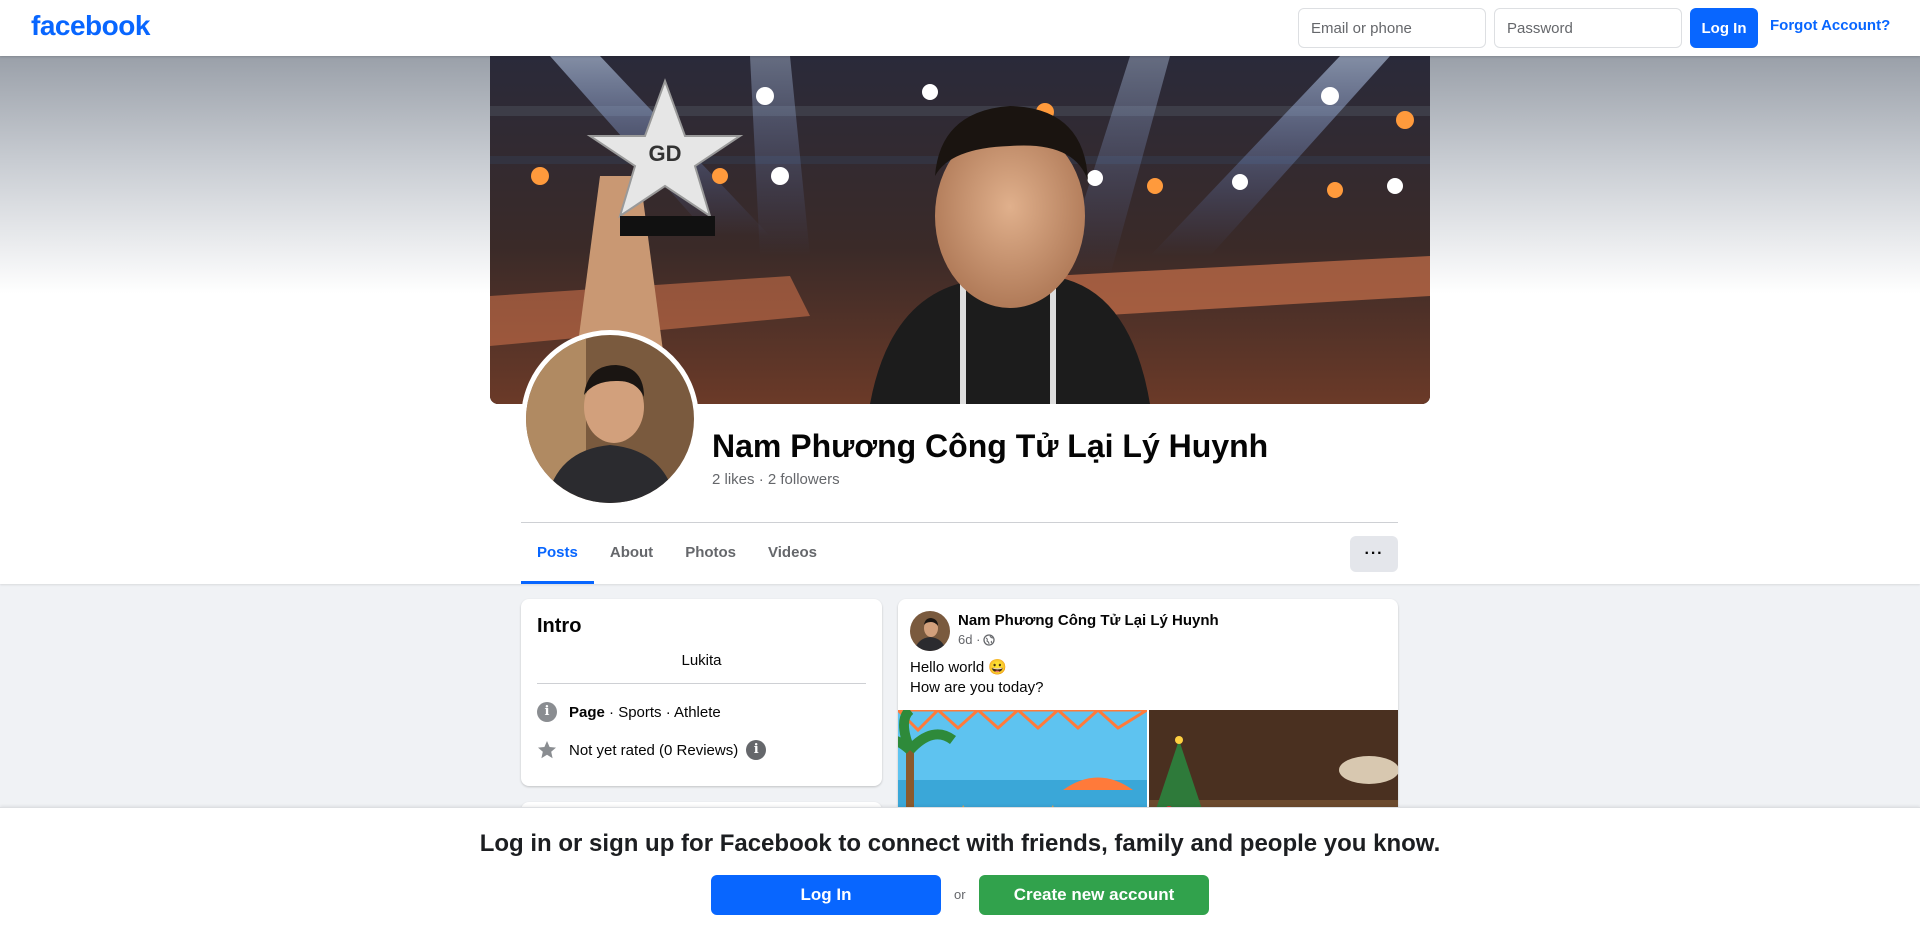 Image resolution: width=1920 pixels, height=941 pixels. I want to click on category-page-label: Page, so click(587, 712).